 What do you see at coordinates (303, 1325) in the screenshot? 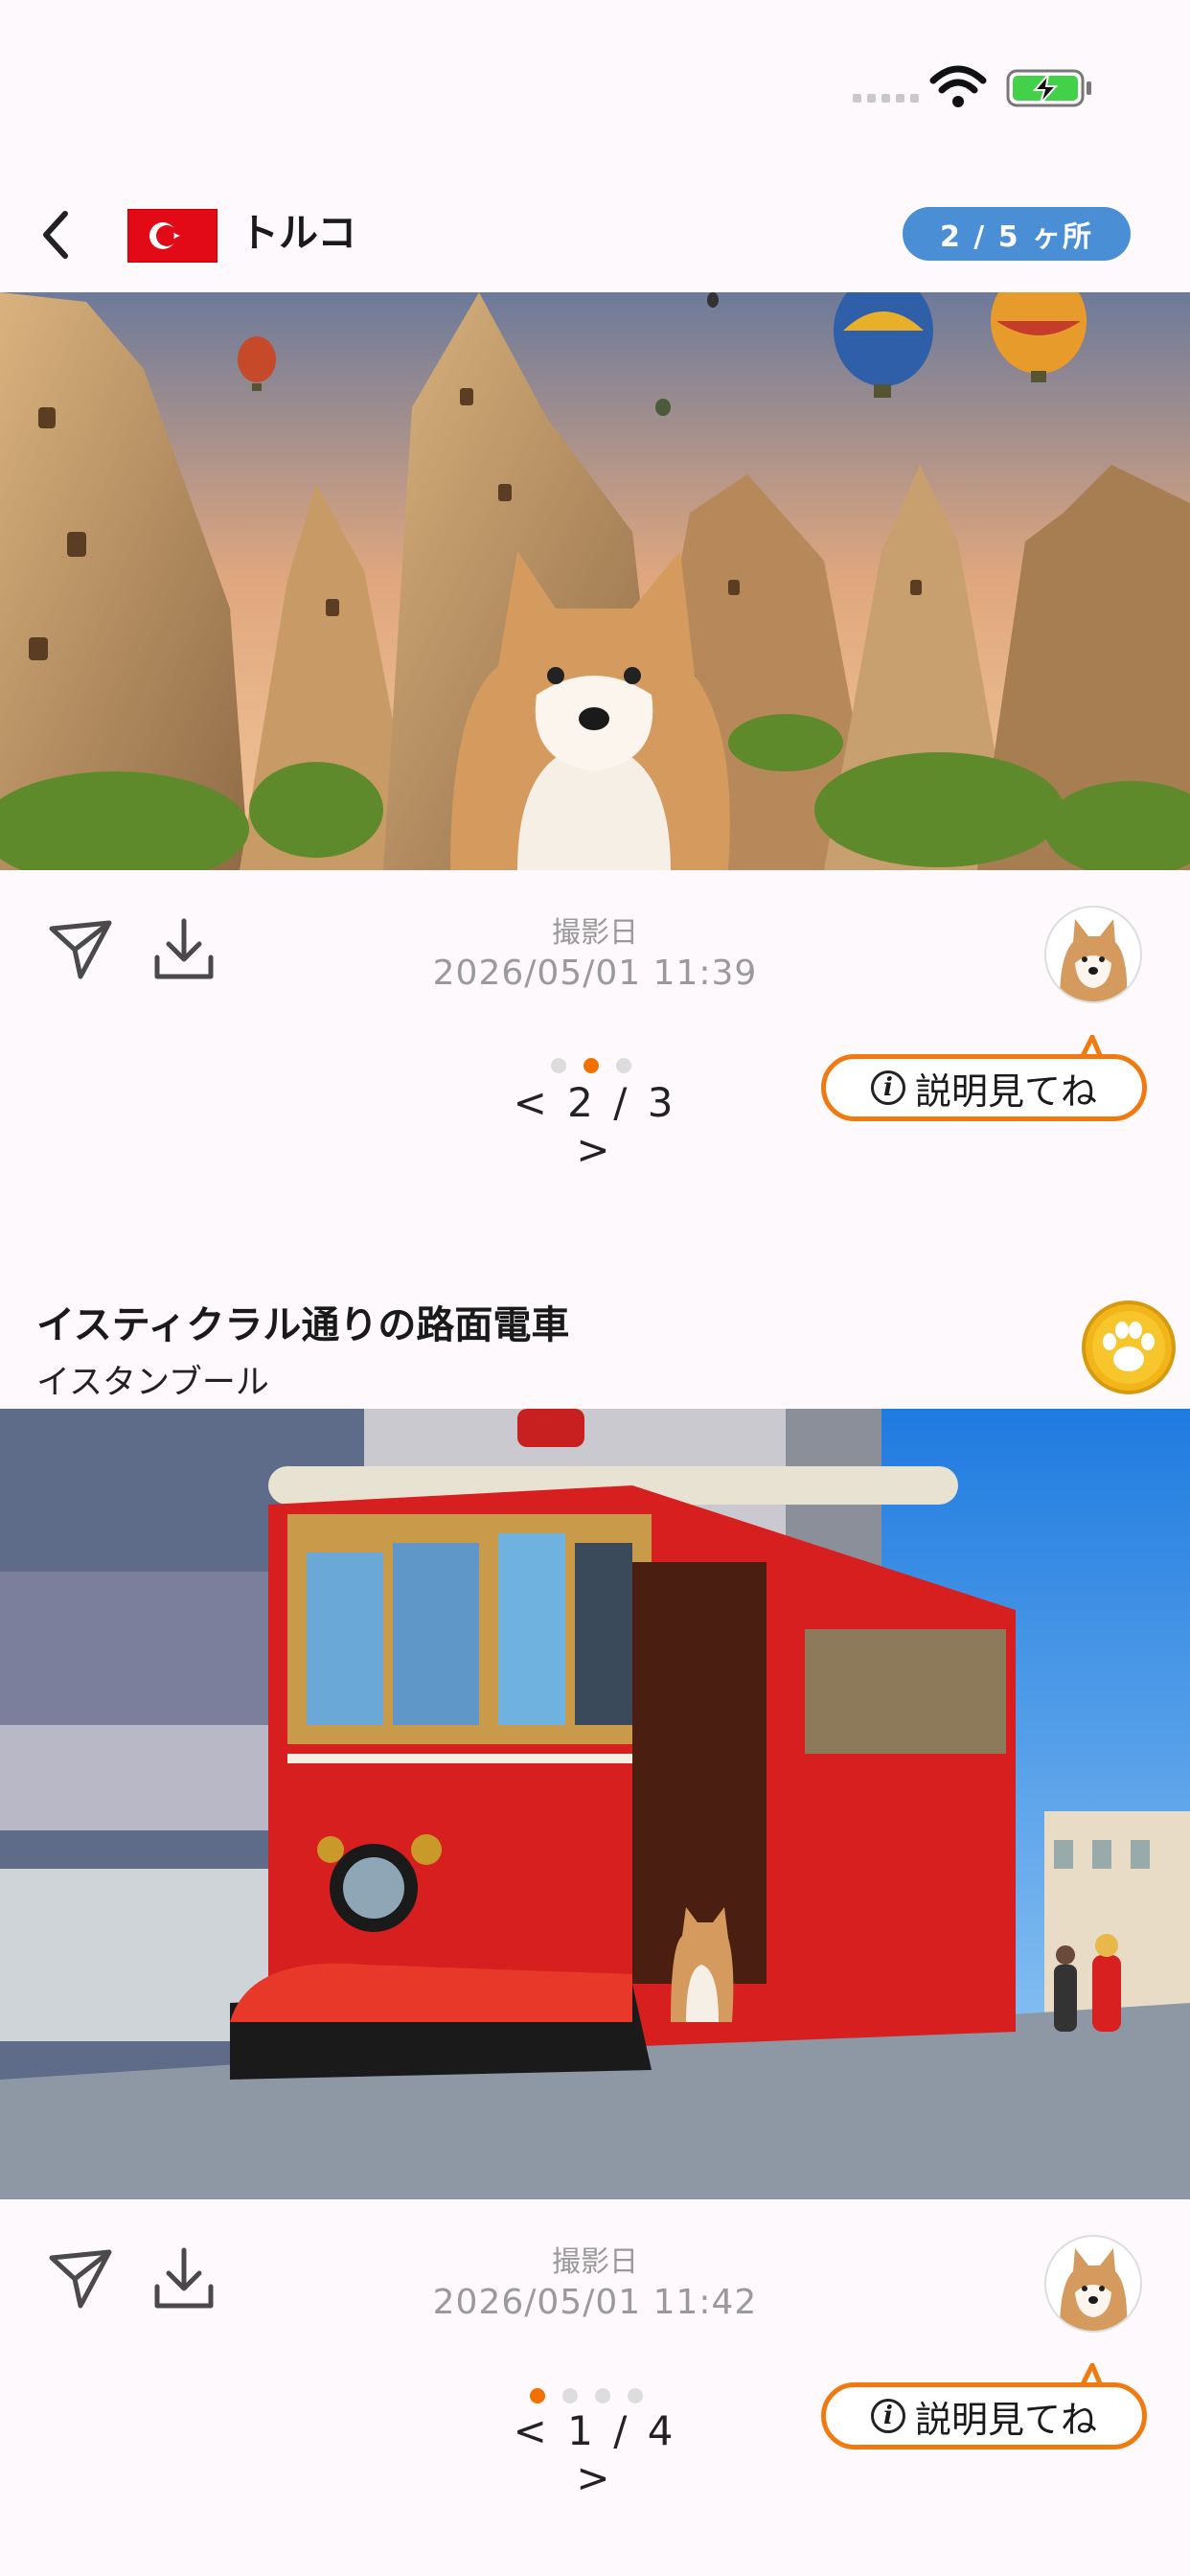
I see `spot-title: イスティクラル通りの路面電車` at bounding box center [303, 1325].